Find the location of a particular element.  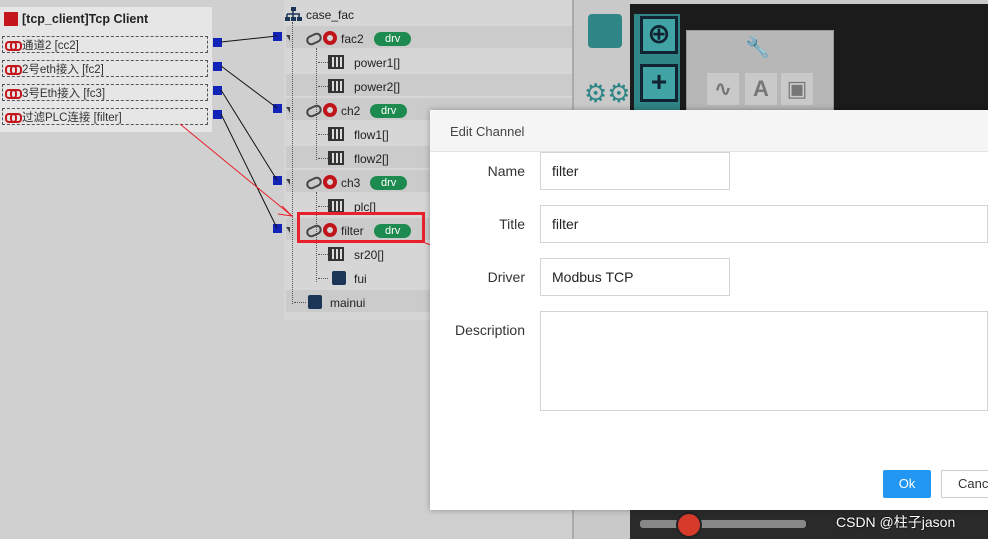

description-label: Description is located at coordinates (489, 330).